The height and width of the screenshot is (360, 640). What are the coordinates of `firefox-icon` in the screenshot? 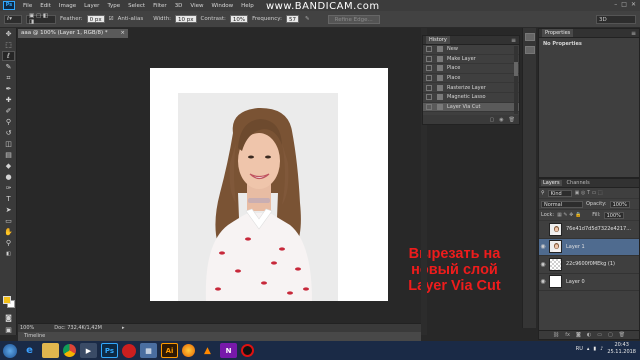 It's located at (188, 350).